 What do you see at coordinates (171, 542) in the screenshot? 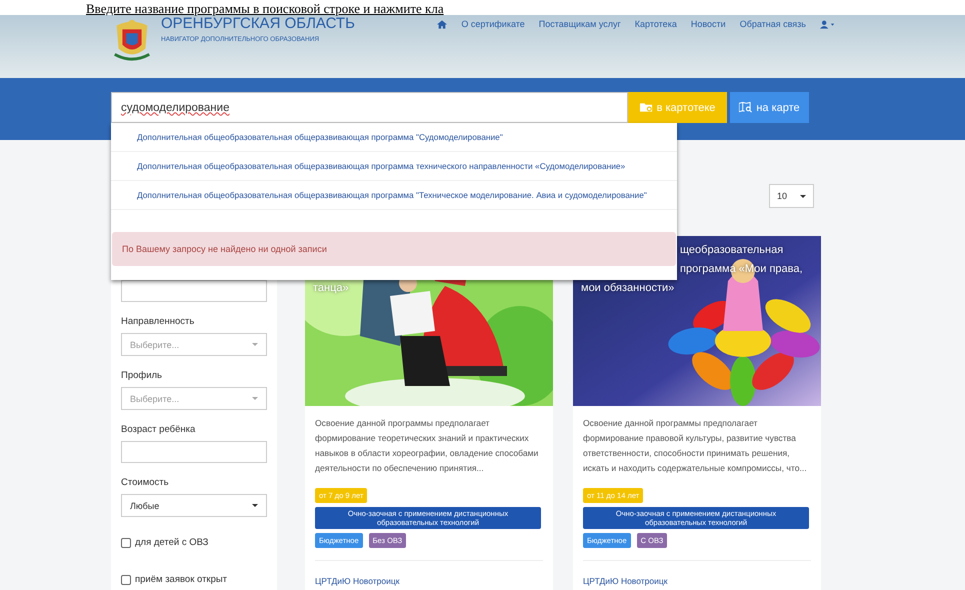
I see `checkbox-label: для детей с ОВЗ` at bounding box center [171, 542].